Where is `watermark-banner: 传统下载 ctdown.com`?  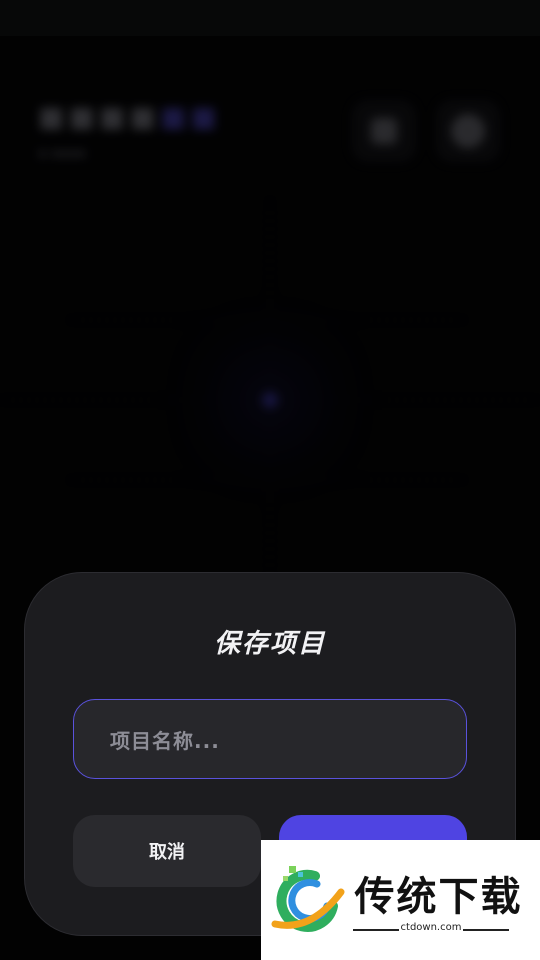
watermark-banner: 传统下载 ctdown.com is located at coordinates (400, 900).